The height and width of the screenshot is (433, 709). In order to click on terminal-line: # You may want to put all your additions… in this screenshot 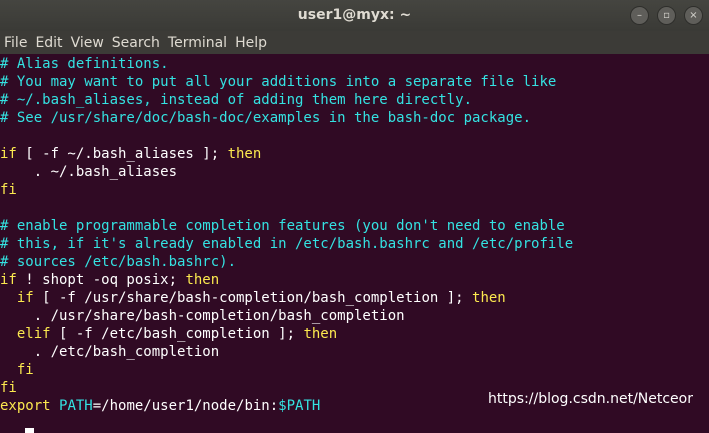, I will do `click(354, 82)`.